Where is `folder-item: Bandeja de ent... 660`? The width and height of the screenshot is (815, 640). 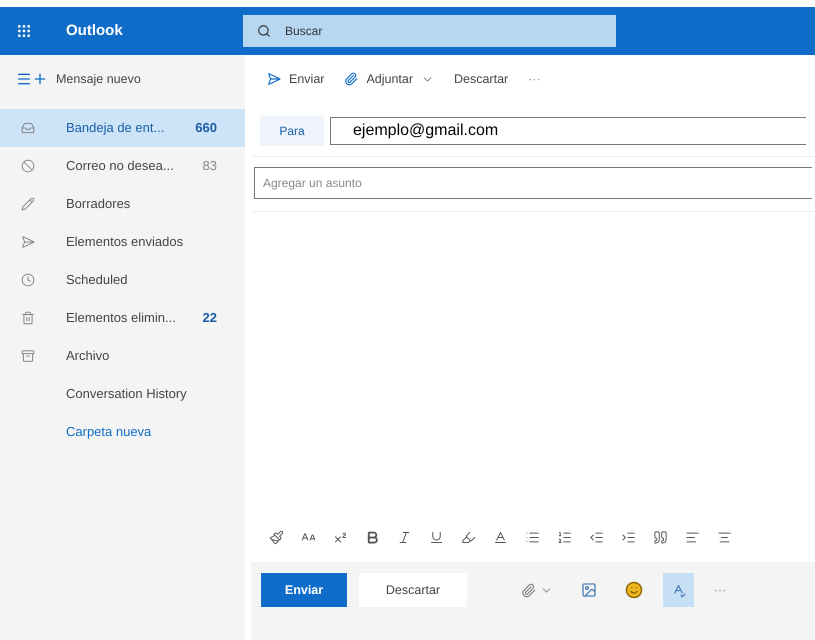 folder-item: Bandeja de ent... 660 is located at coordinates (122, 128).